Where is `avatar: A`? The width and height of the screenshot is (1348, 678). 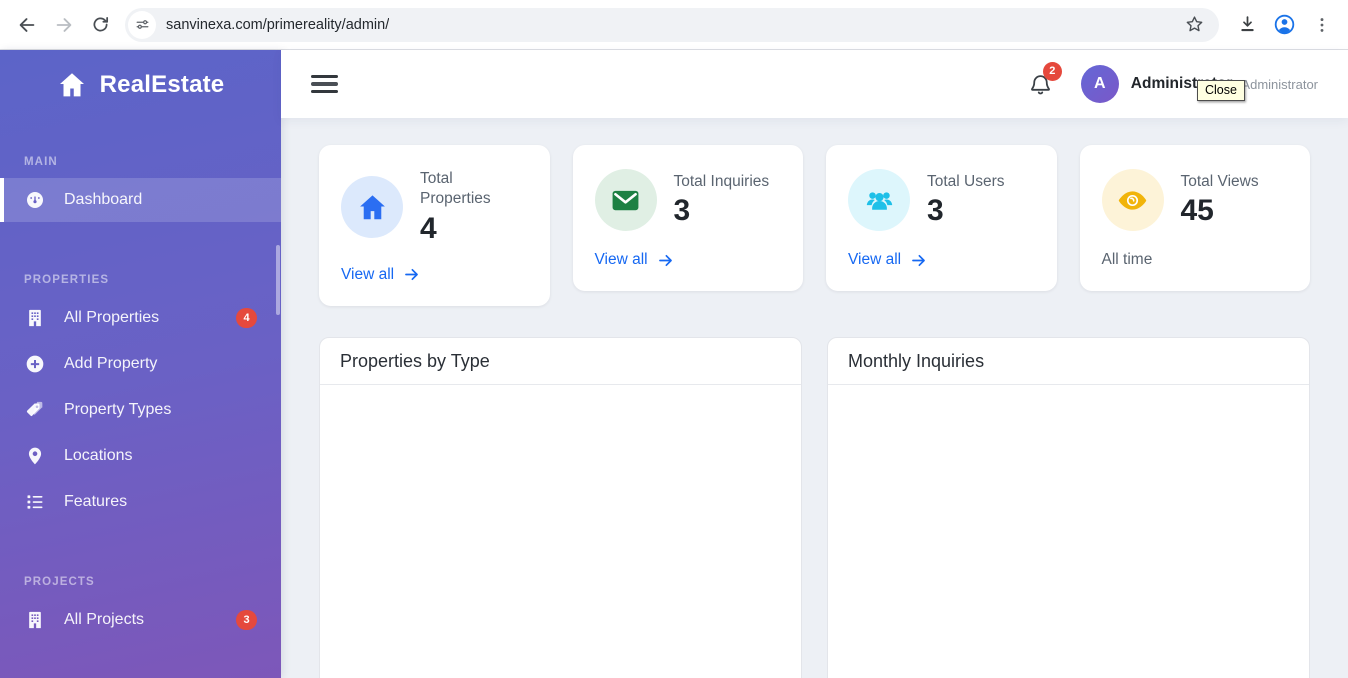 avatar: A is located at coordinates (1099, 84).